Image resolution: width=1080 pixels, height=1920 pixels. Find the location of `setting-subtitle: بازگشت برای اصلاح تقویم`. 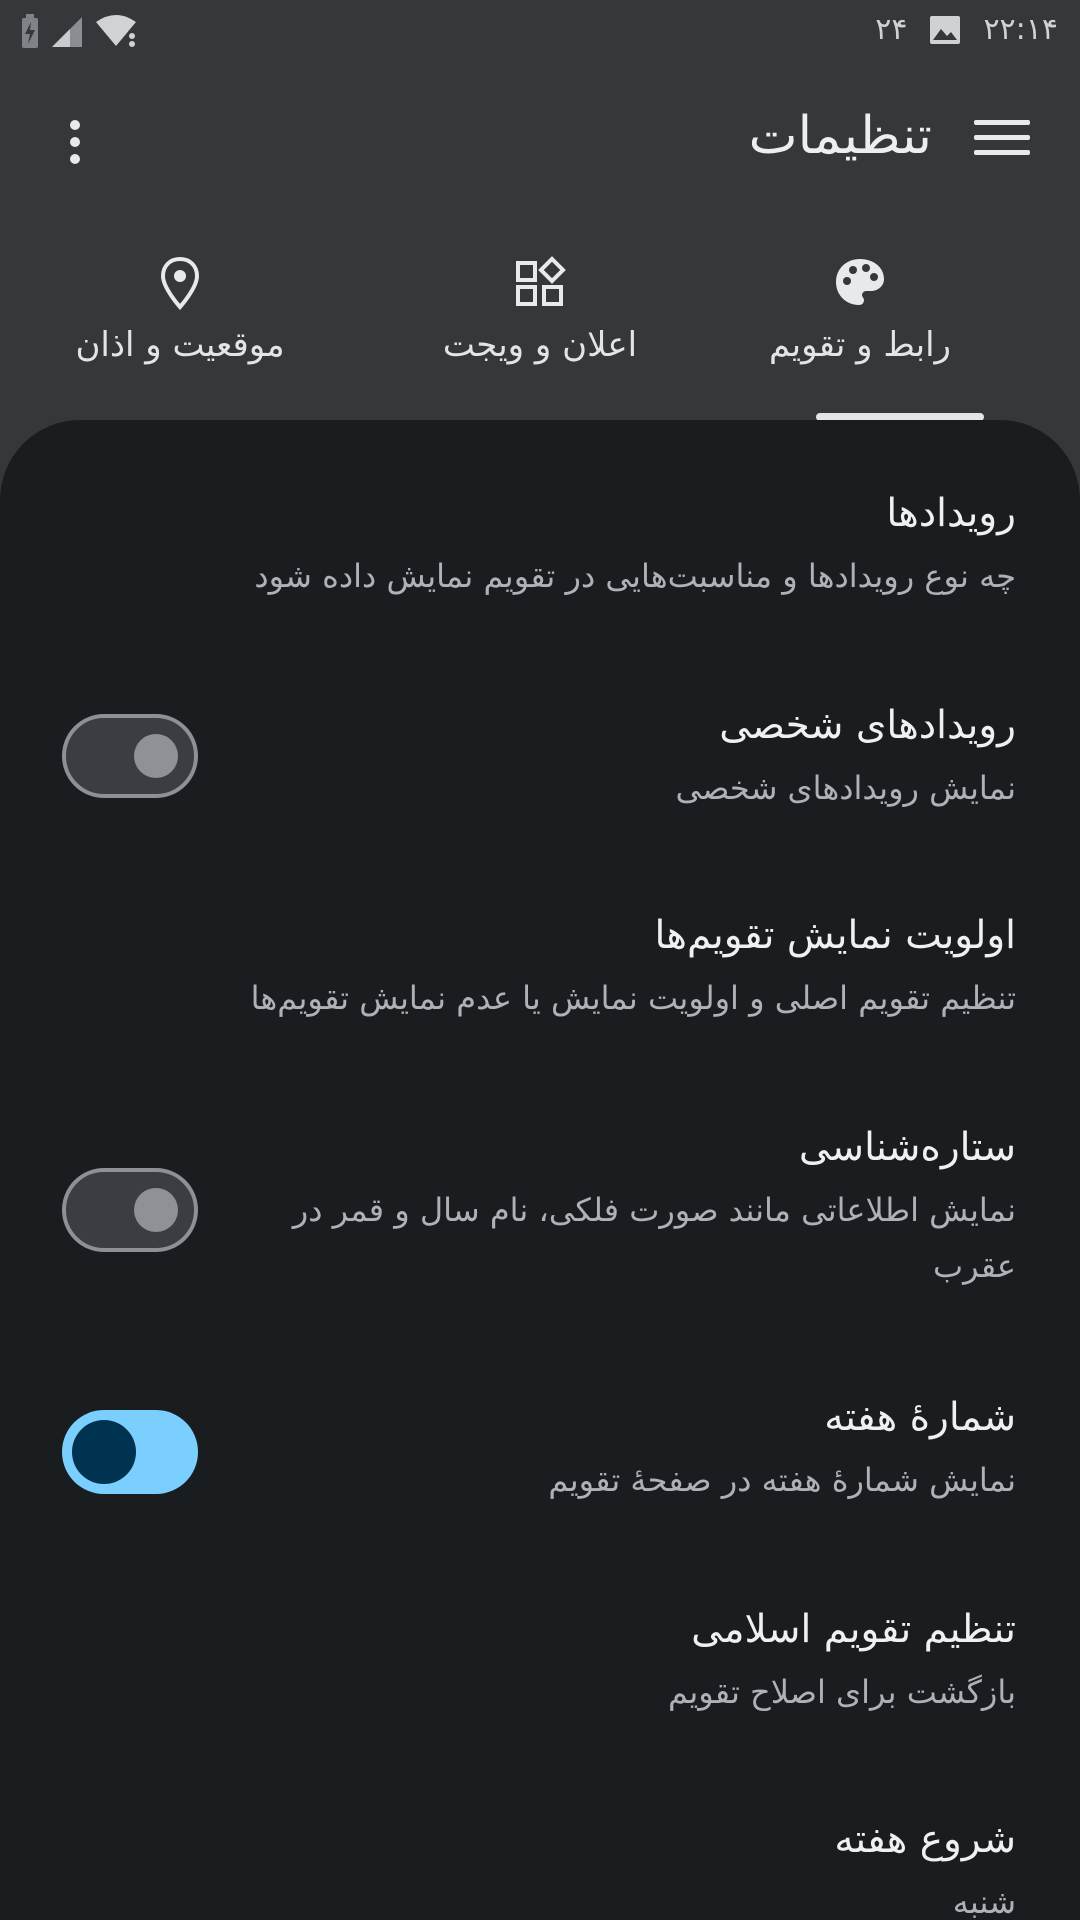

setting-subtitle: بازگشت برای اصلاح تقویم is located at coordinates (842, 1692).